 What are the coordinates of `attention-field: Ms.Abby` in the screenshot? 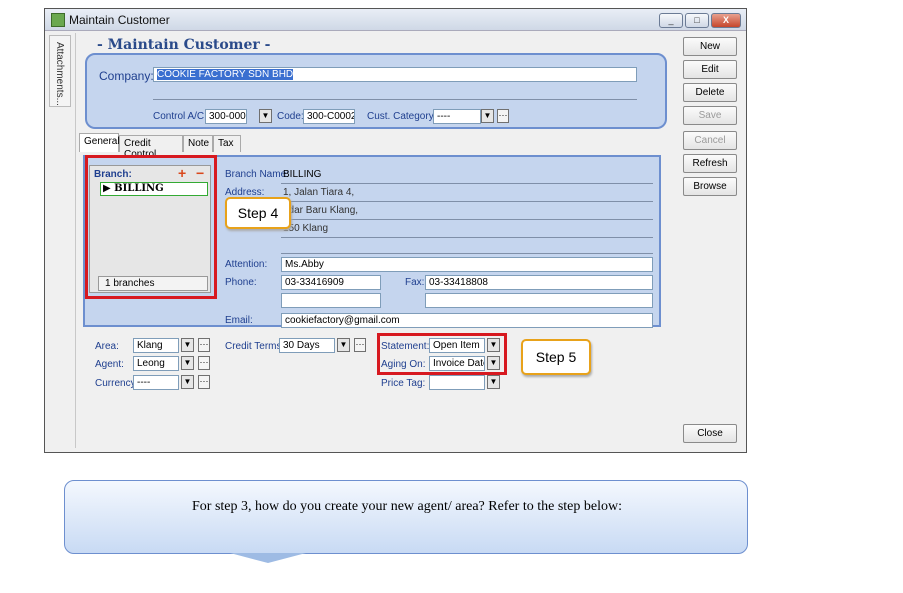 It's located at (467, 264).